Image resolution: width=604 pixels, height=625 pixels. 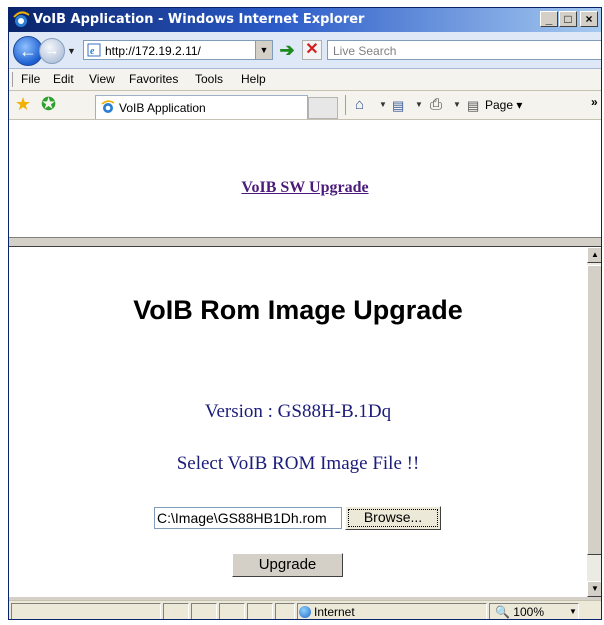 I want to click on close-button: ×, so click(x=589, y=19).